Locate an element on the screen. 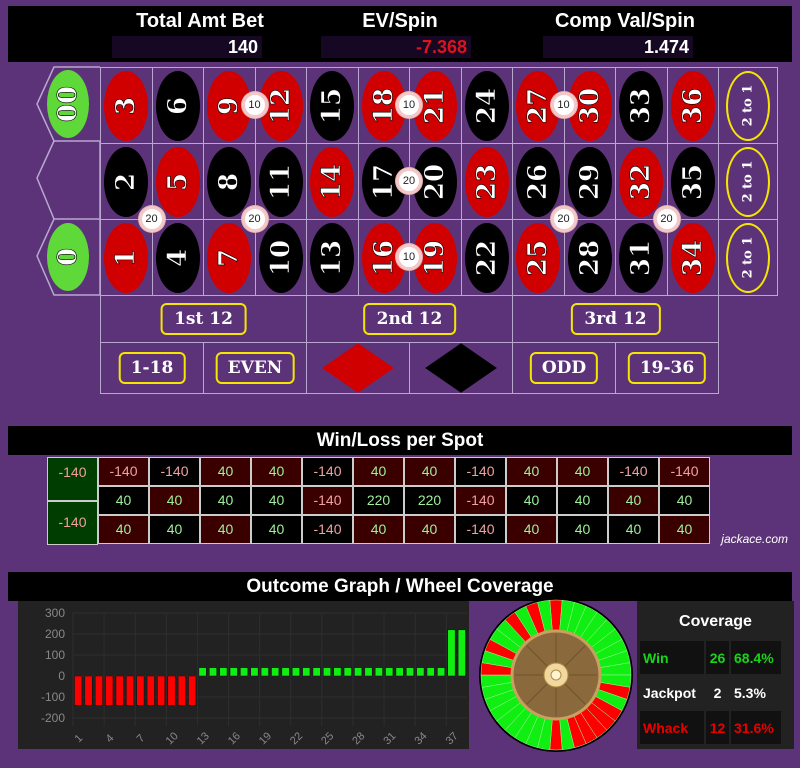 This screenshot has height=768, width=800. low-bet: 1-18 is located at coordinates (152, 368).